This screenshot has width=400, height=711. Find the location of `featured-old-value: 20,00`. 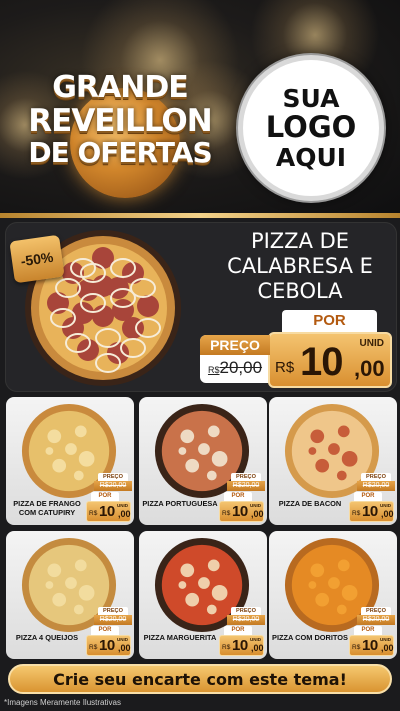

featured-old-value: 20,00 is located at coordinates (241, 367).